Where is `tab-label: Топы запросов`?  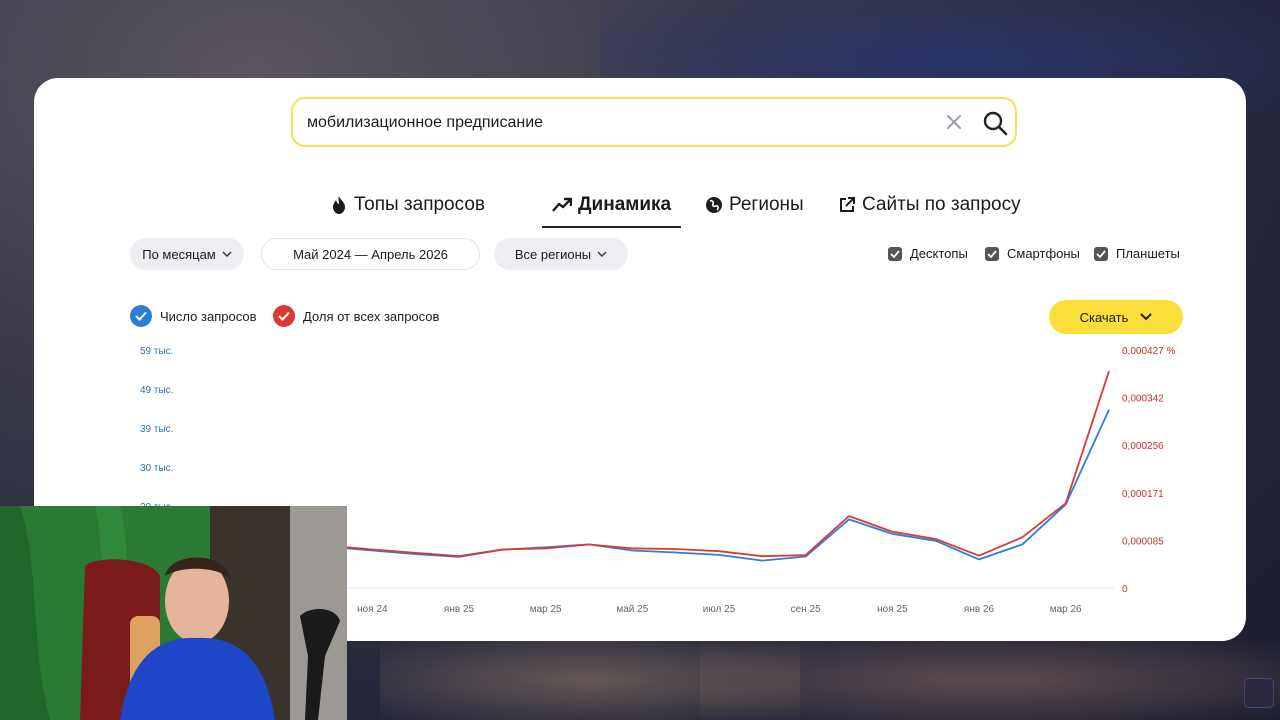
tab-label: Топы запросов is located at coordinates (419, 204).